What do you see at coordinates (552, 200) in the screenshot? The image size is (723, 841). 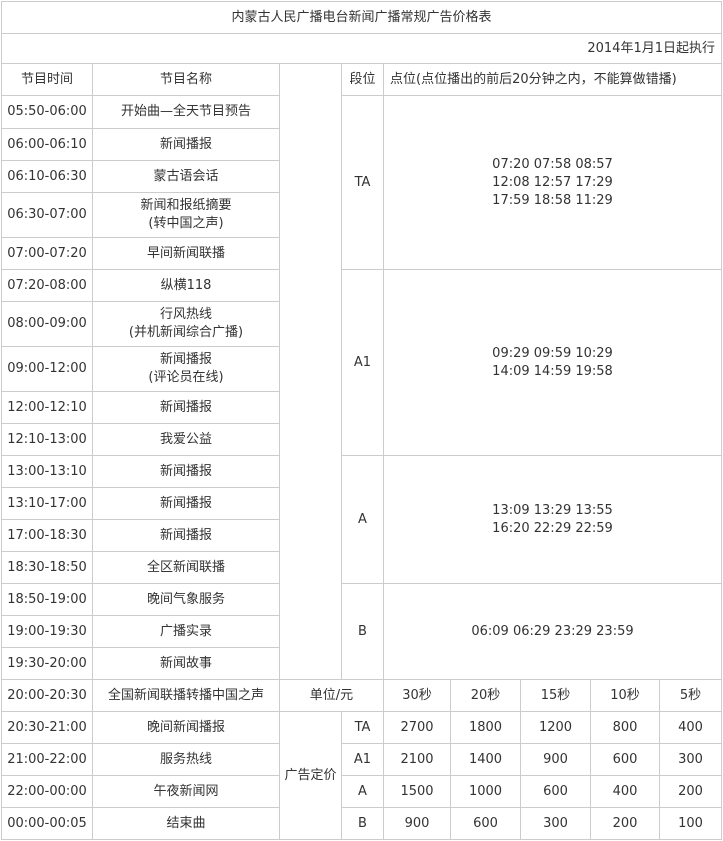 I see `slot-times: 17:59 18:58 11:29` at bounding box center [552, 200].